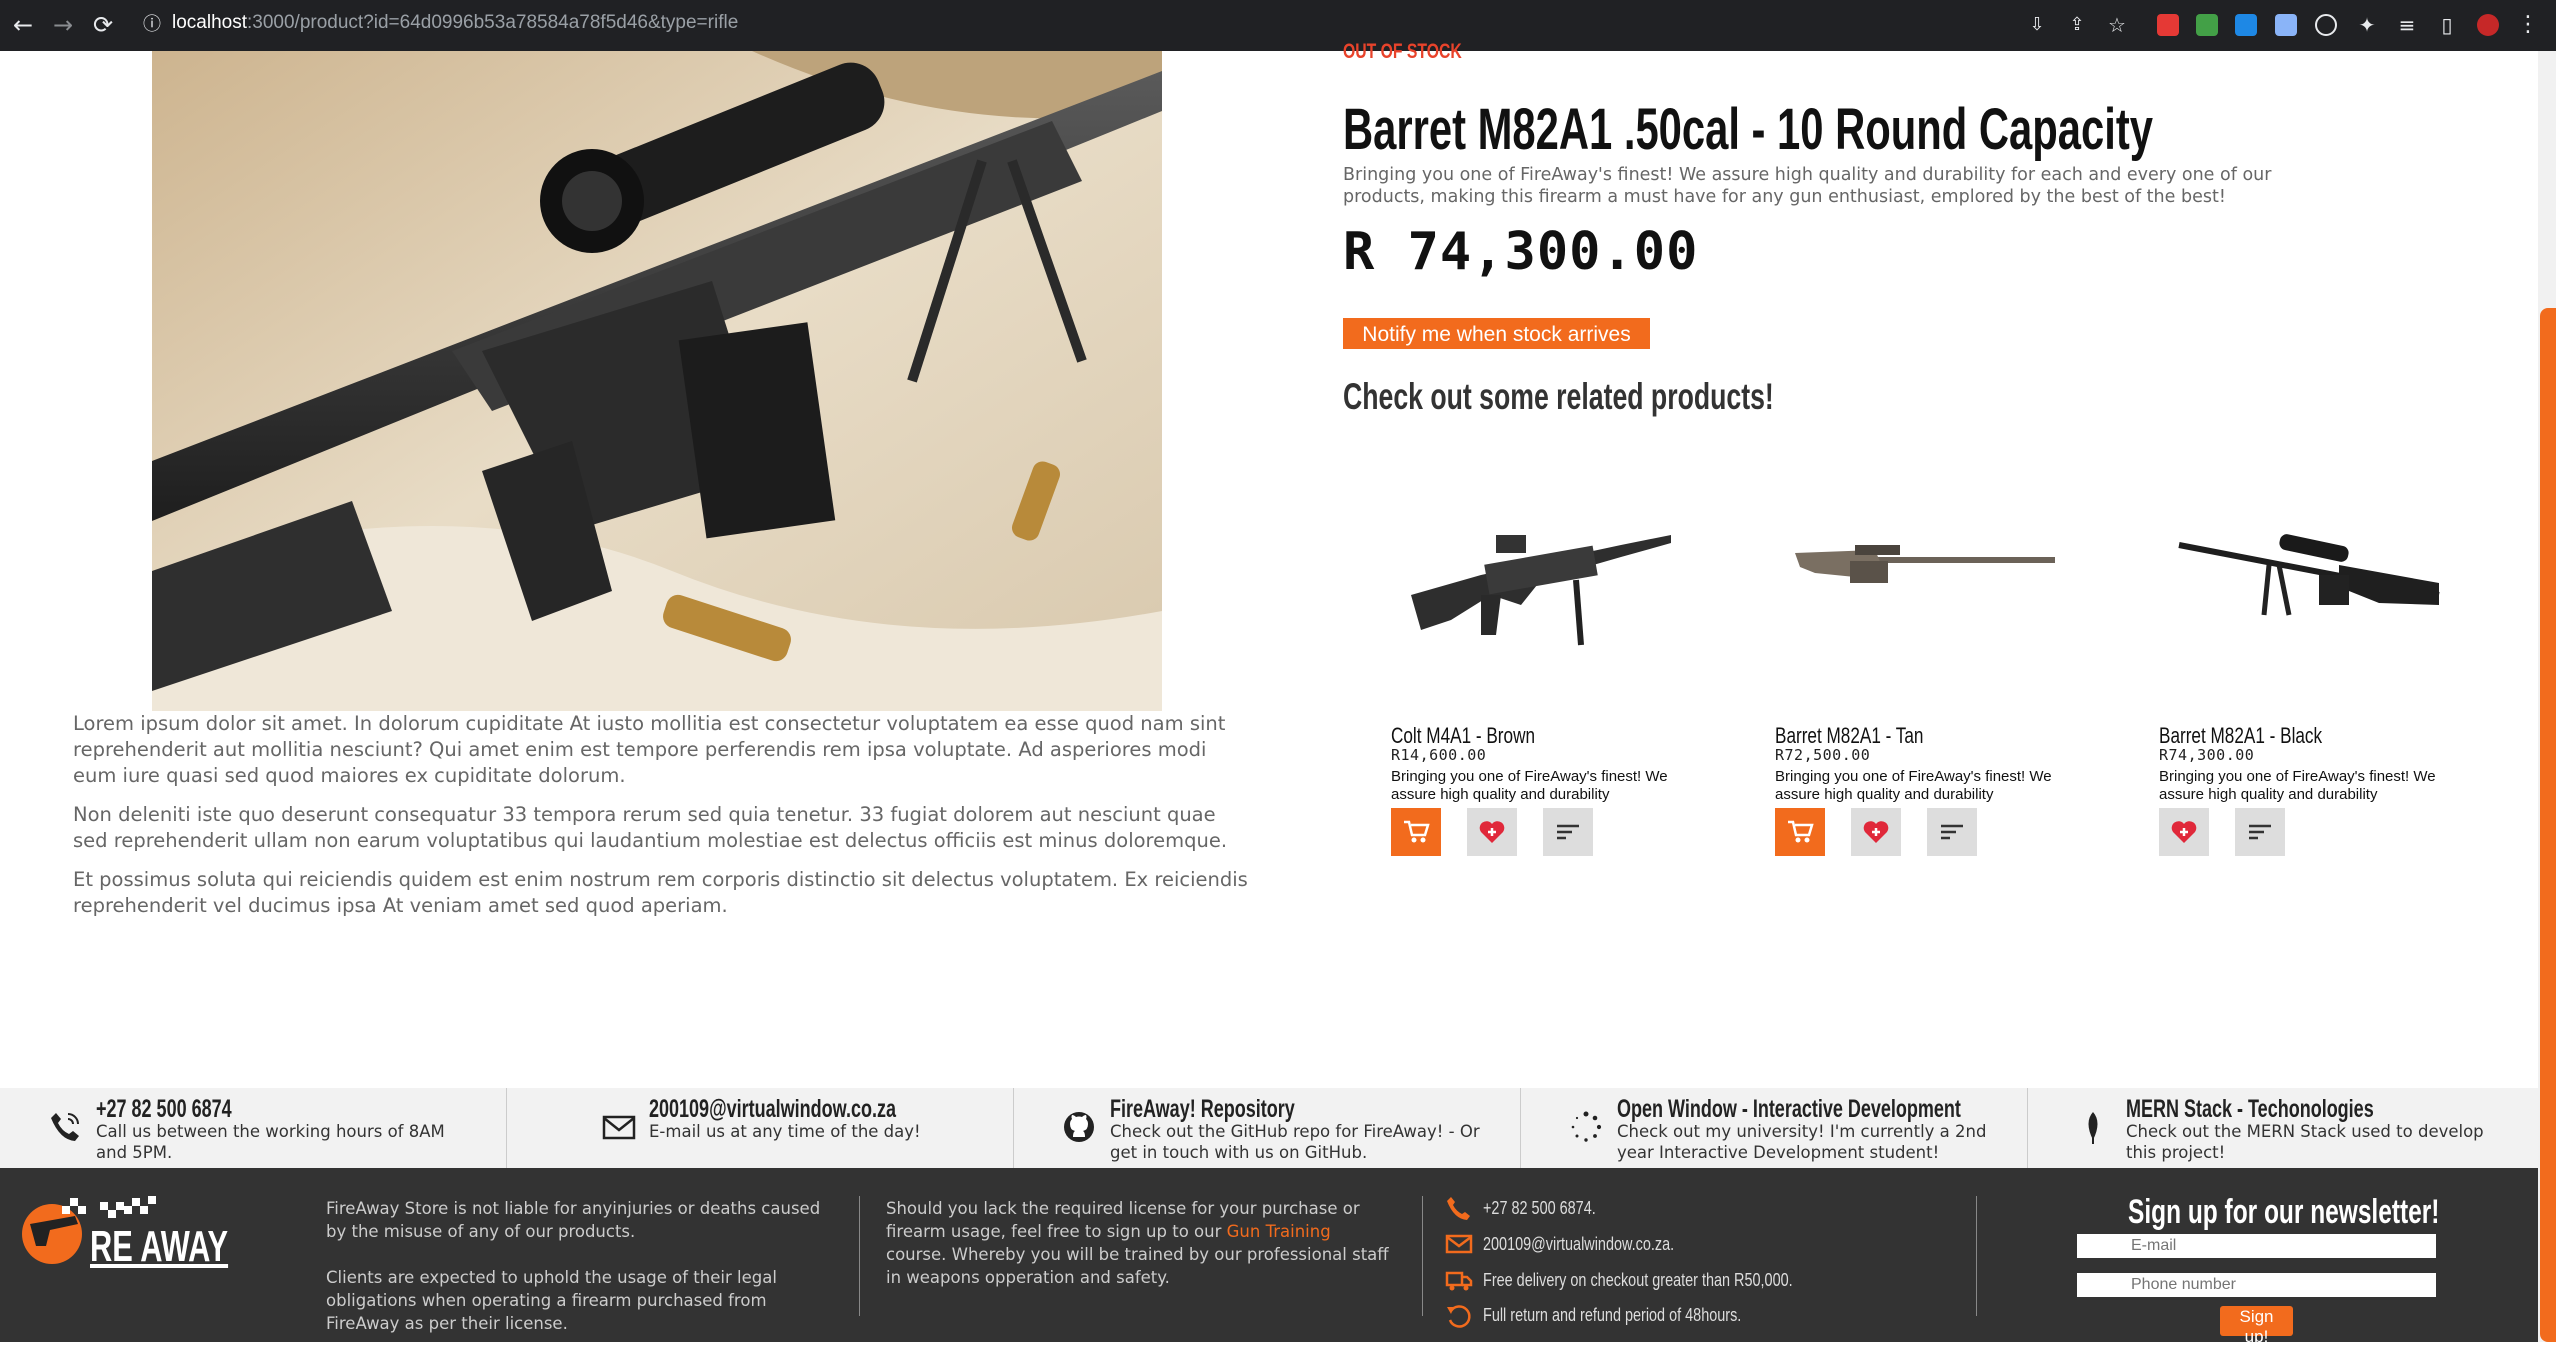 This screenshot has height=1347, width=2556. I want to click on forward-arrow-icon: →, so click(63, 25).